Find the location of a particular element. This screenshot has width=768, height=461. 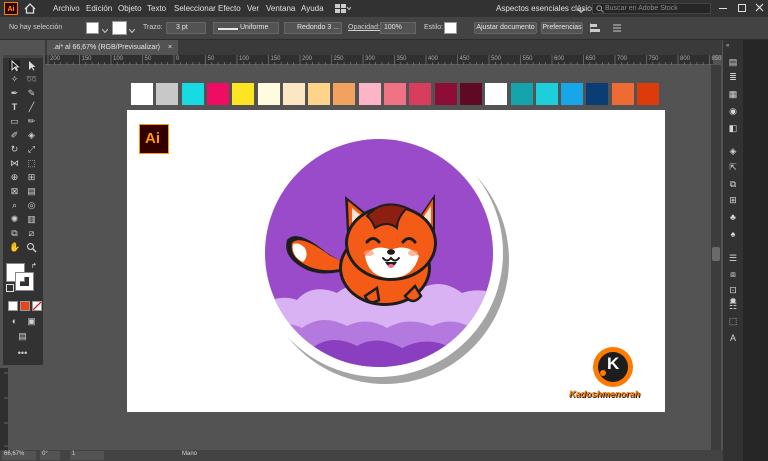

close-tab-icon: × is located at coordinates (170, 47).